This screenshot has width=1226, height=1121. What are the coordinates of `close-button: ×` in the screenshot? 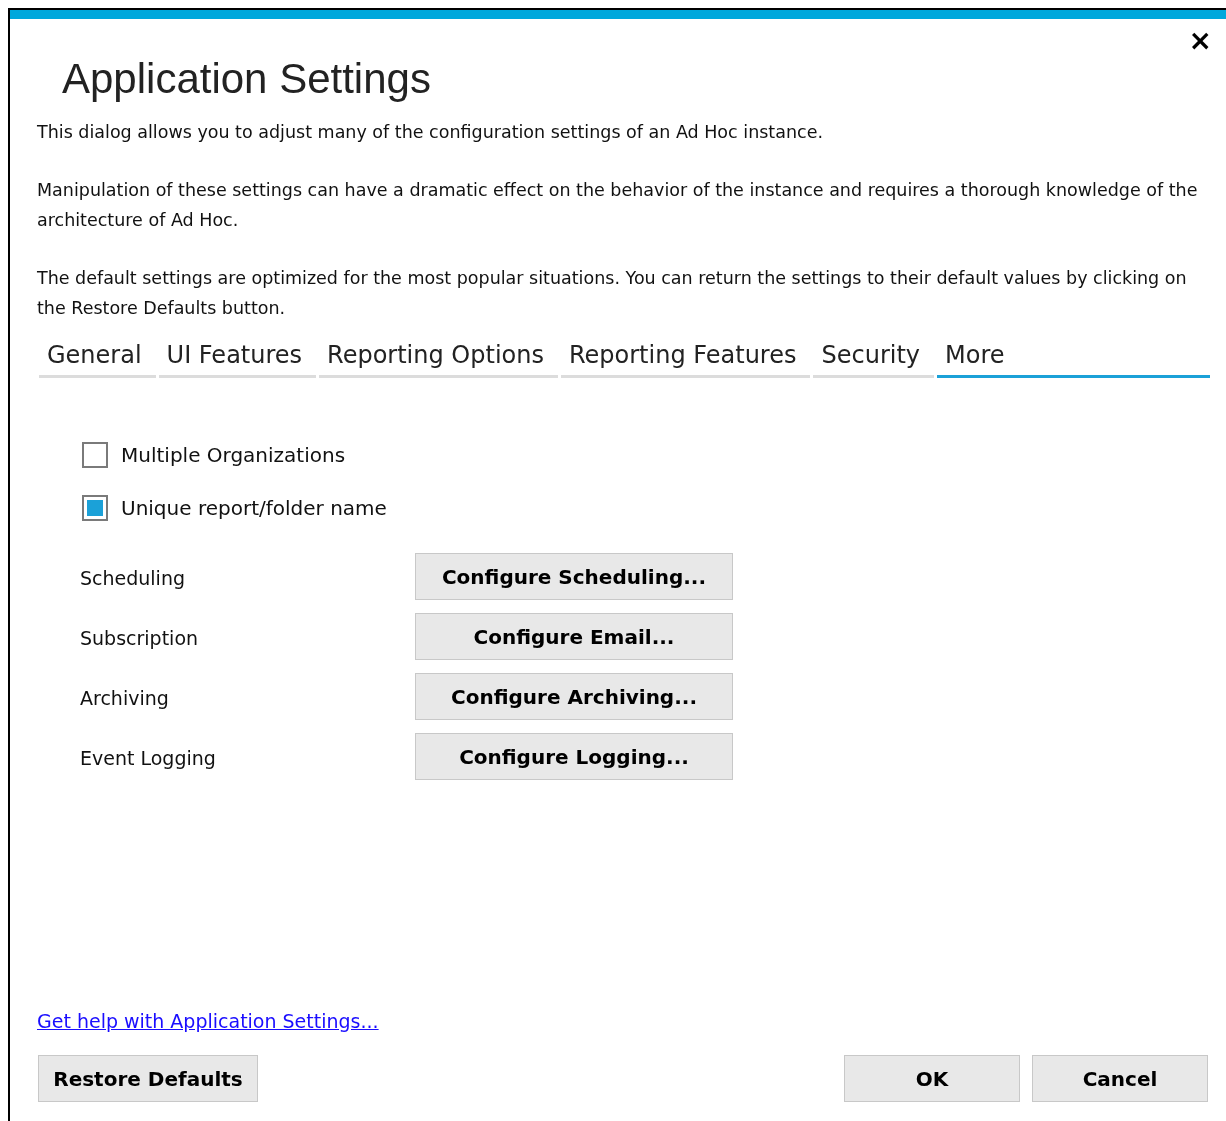 It's located at (1200, 41).